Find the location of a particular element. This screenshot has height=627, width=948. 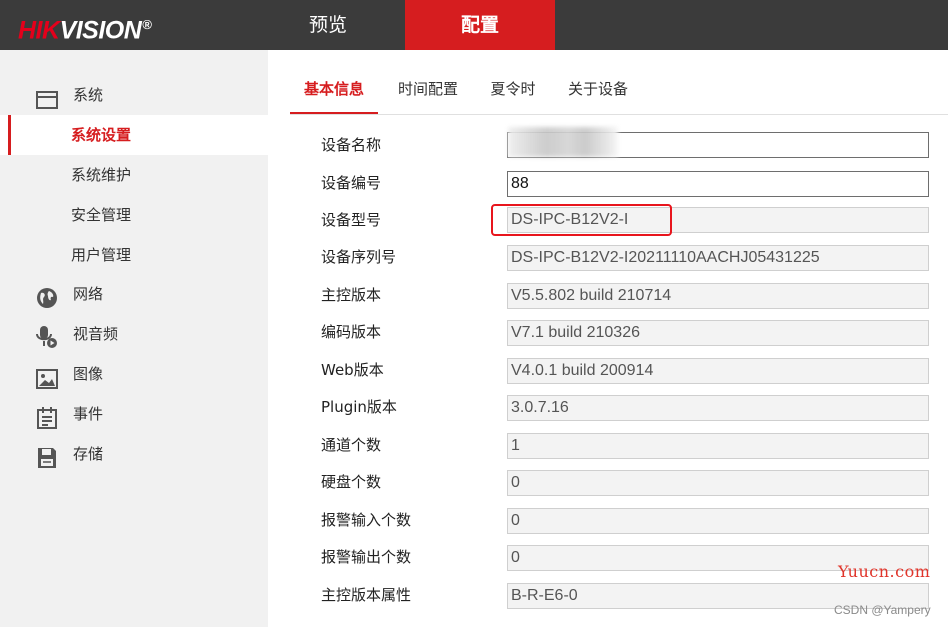

label-alarm-output-count: 报警输出个数 is located at coordinates (366, 557).